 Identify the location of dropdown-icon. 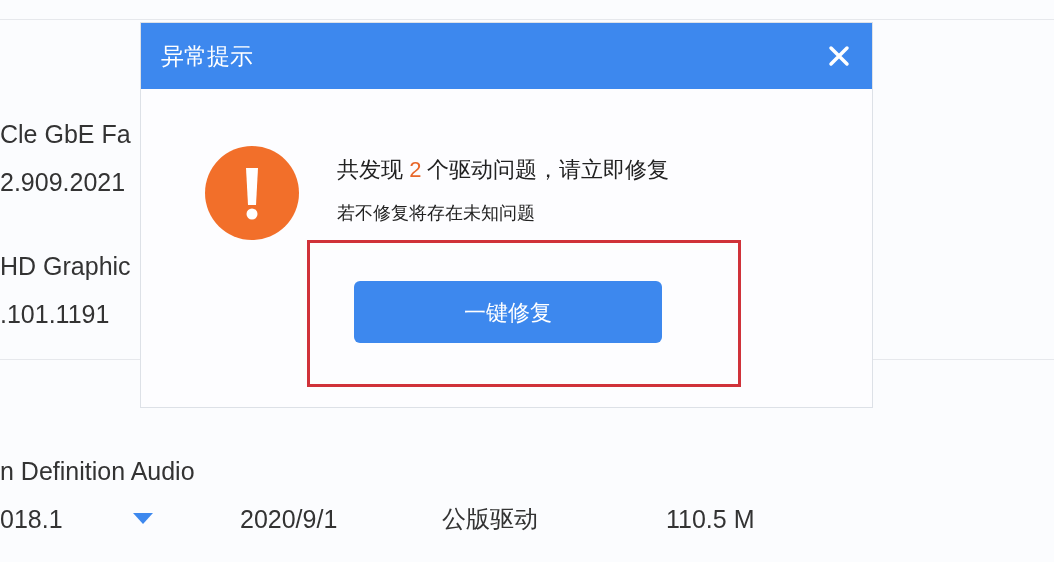
(143, 519).